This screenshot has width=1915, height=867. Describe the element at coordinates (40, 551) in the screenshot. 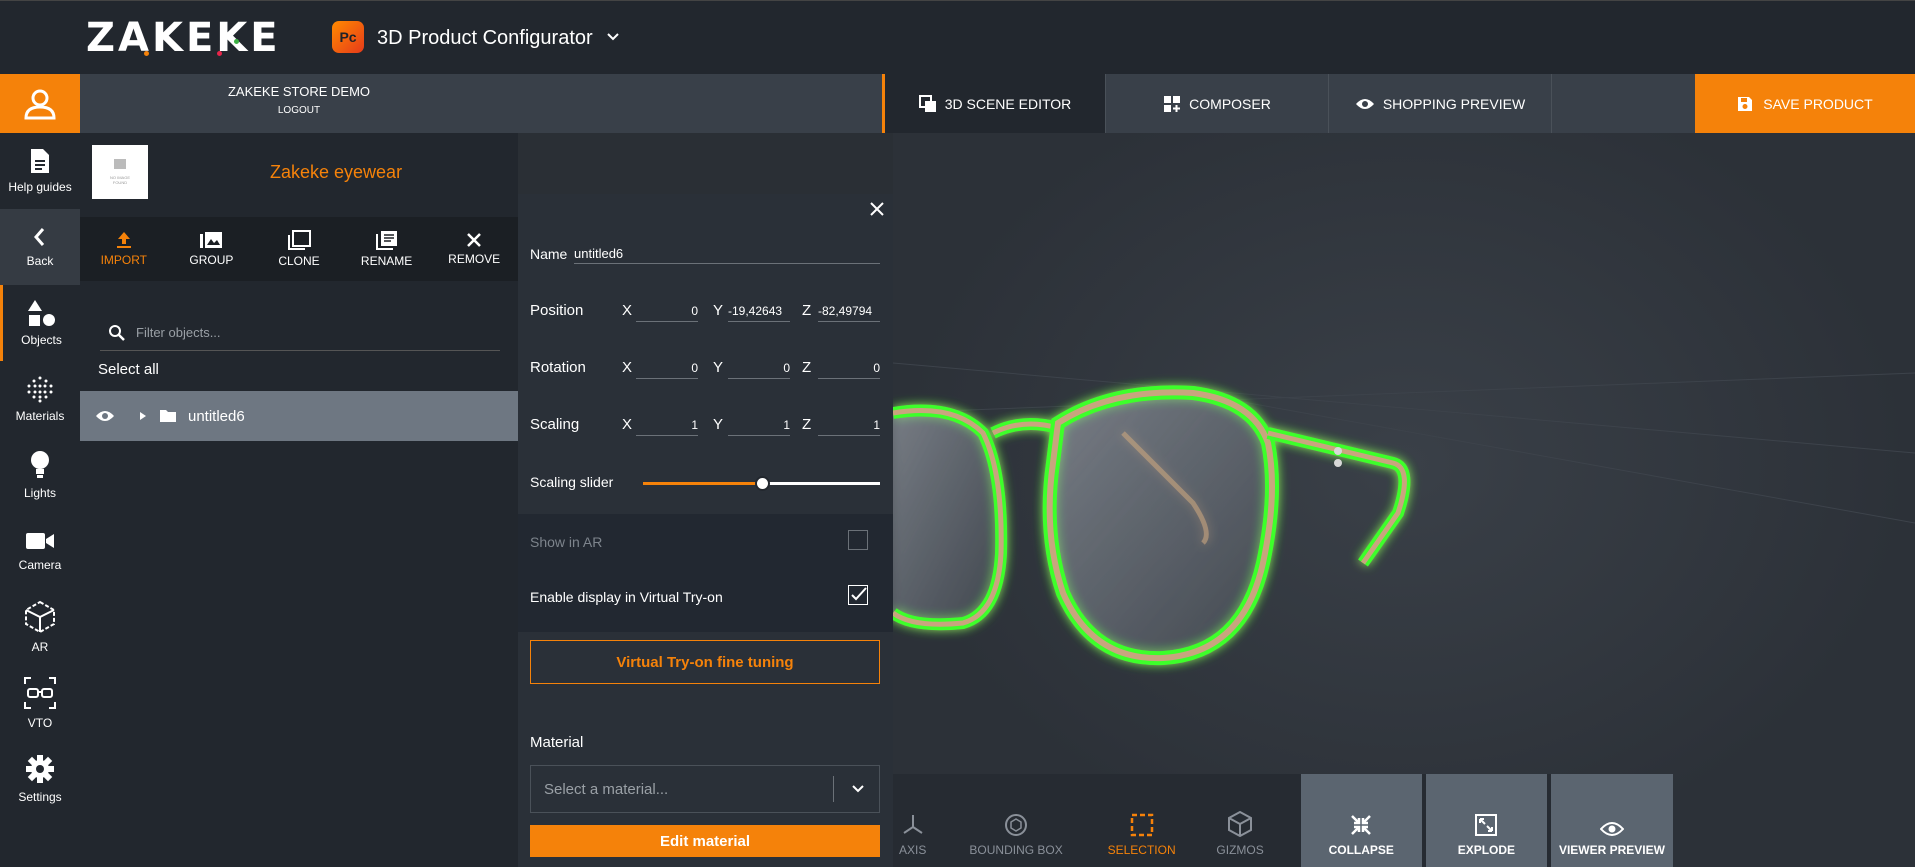

I see `nav-camera: Camera` at that location.